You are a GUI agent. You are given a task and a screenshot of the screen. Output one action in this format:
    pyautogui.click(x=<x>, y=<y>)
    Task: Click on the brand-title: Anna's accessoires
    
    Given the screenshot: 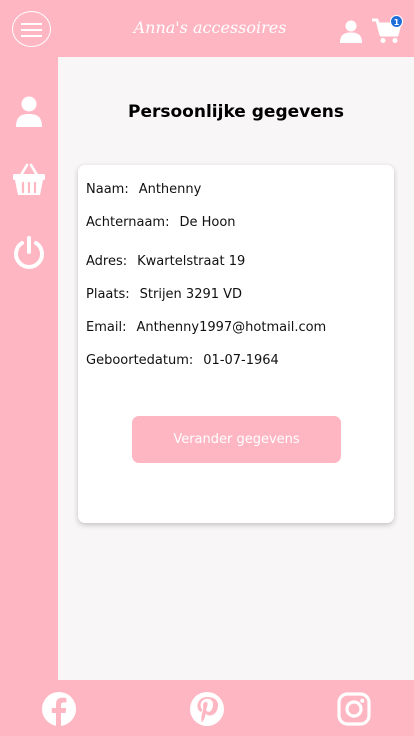 What is the action you would take?
    pyautogui.click(x=210, y=27)
    